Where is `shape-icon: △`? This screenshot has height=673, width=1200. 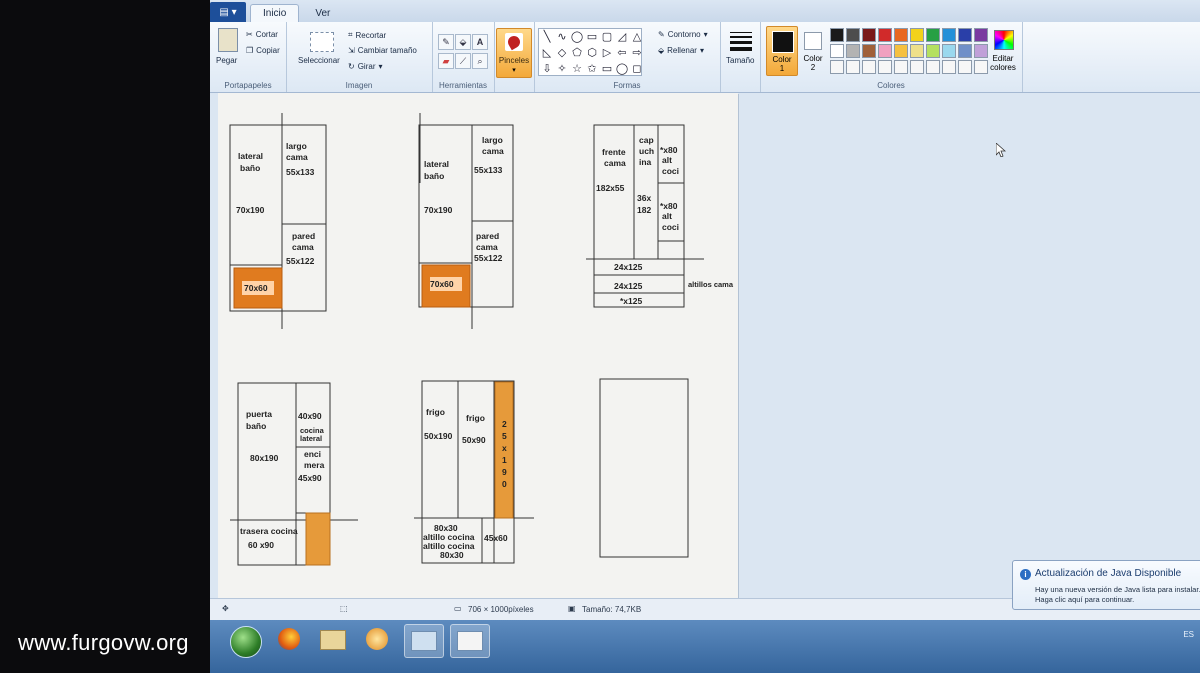
shape-icon: △ is located at coordinates (637, 37).